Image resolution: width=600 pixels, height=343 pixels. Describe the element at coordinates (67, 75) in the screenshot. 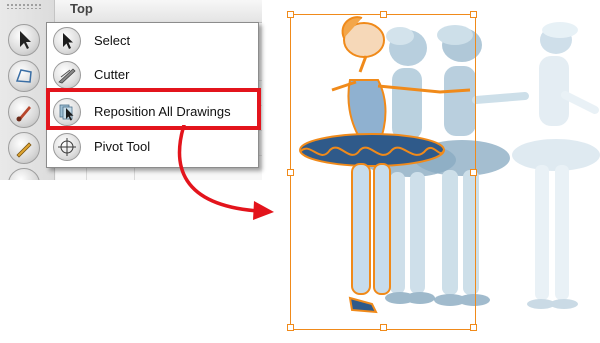

I see `cutter-icon` at that location.